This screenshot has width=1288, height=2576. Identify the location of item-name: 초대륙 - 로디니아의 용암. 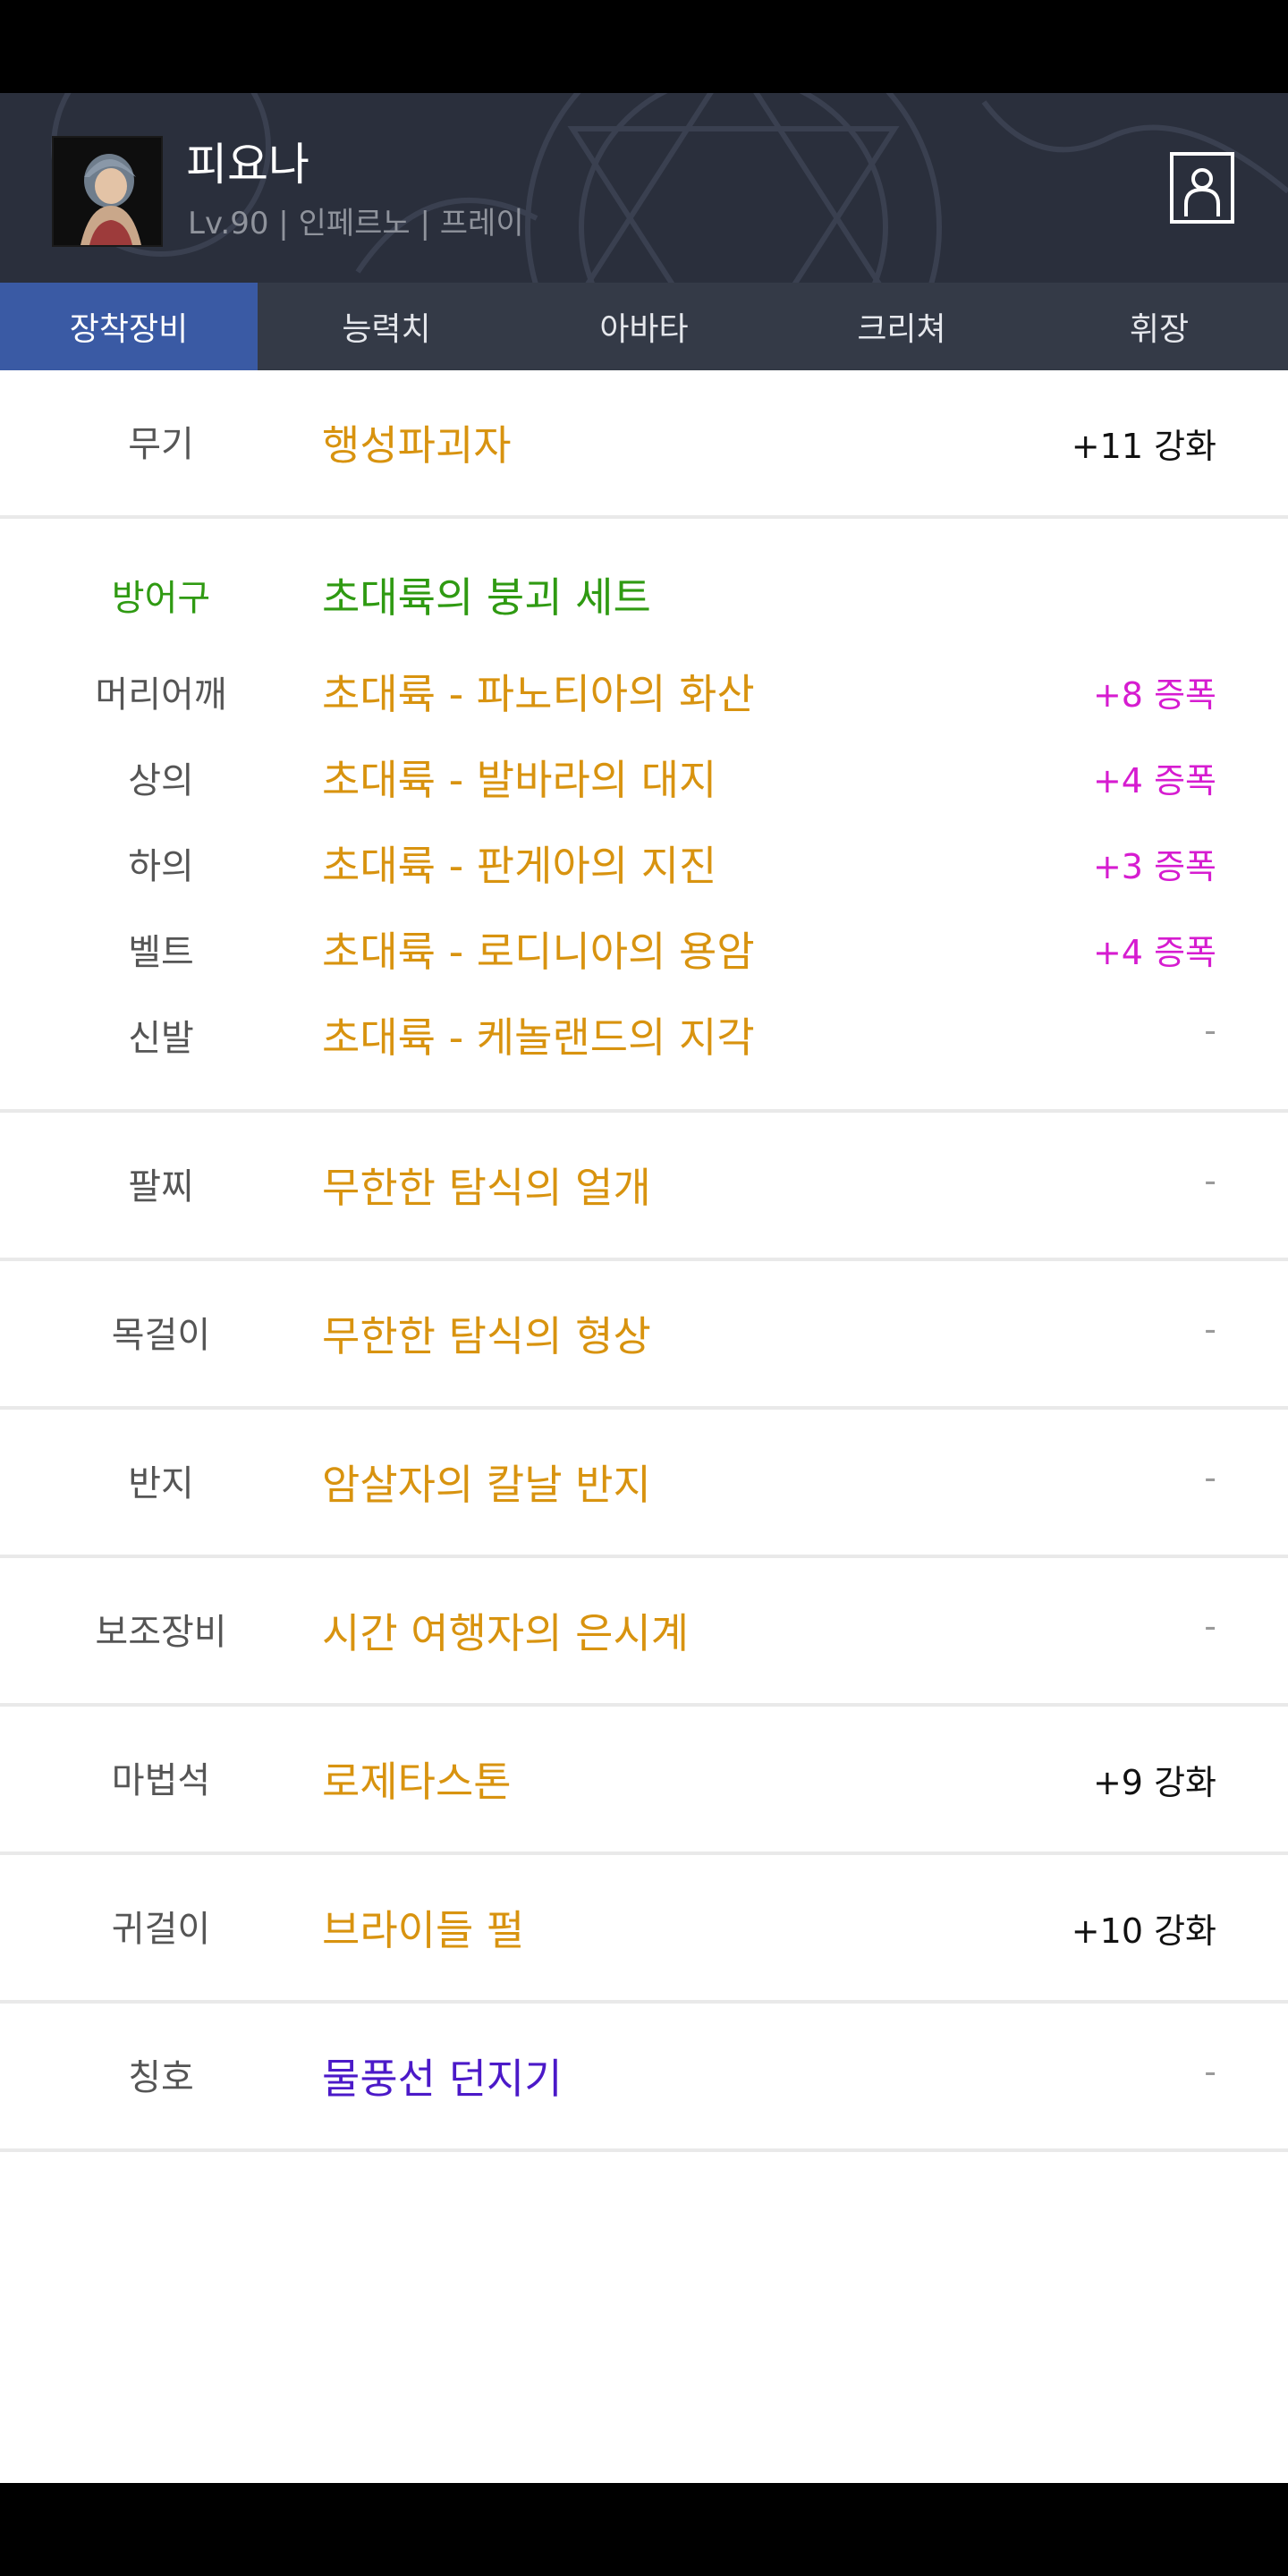
(538, 952).